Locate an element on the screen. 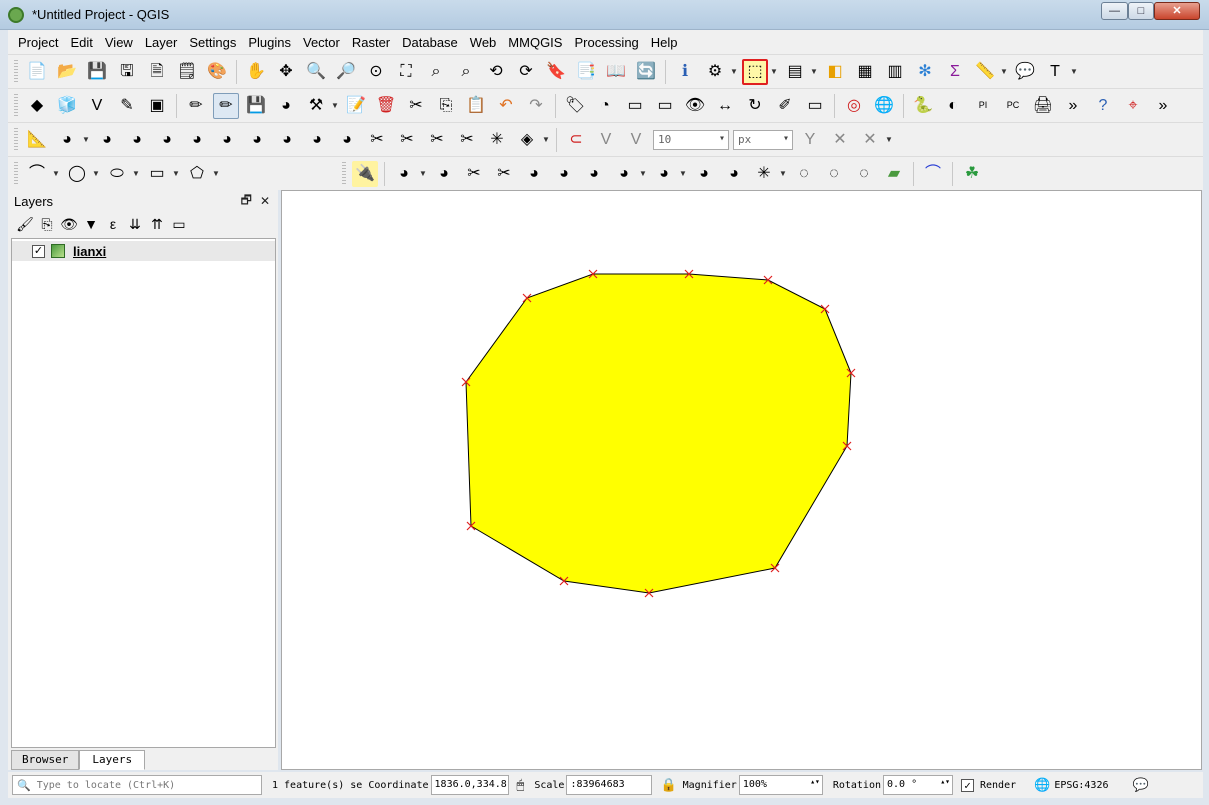 Image resolution: width=1209 pixels, height=805 pixels. tab-layers: Layers is located at coordinates (112, 760).